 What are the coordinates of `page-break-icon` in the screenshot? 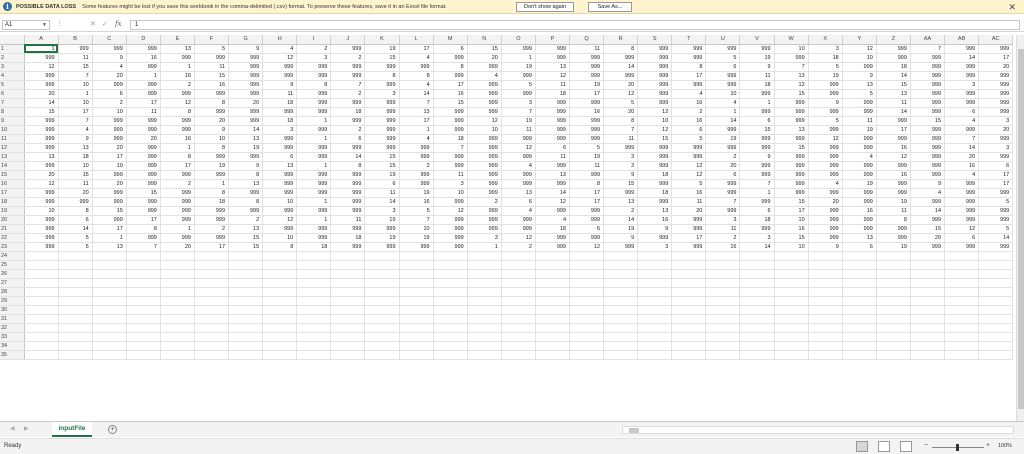 It's located at (906, 446).